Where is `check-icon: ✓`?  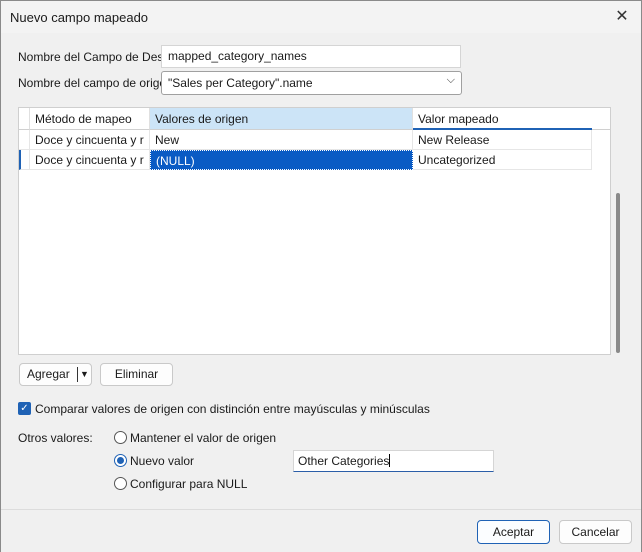 check-icon: ✓ is located at coordinates (24, 408).